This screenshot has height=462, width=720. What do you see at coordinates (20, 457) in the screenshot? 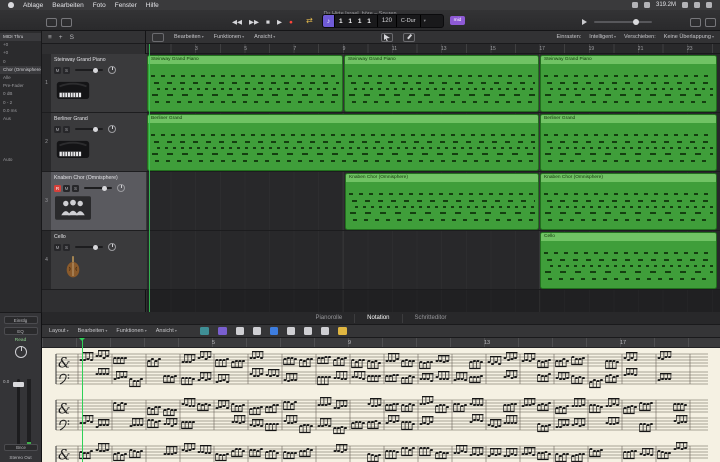
I see `output-label: Stereo Out` at bounding box center [20, 457].